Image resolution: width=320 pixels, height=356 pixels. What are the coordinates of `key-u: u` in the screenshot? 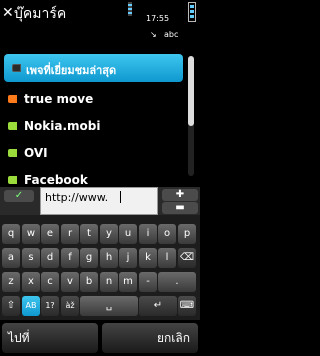 It's located at (128, 234).